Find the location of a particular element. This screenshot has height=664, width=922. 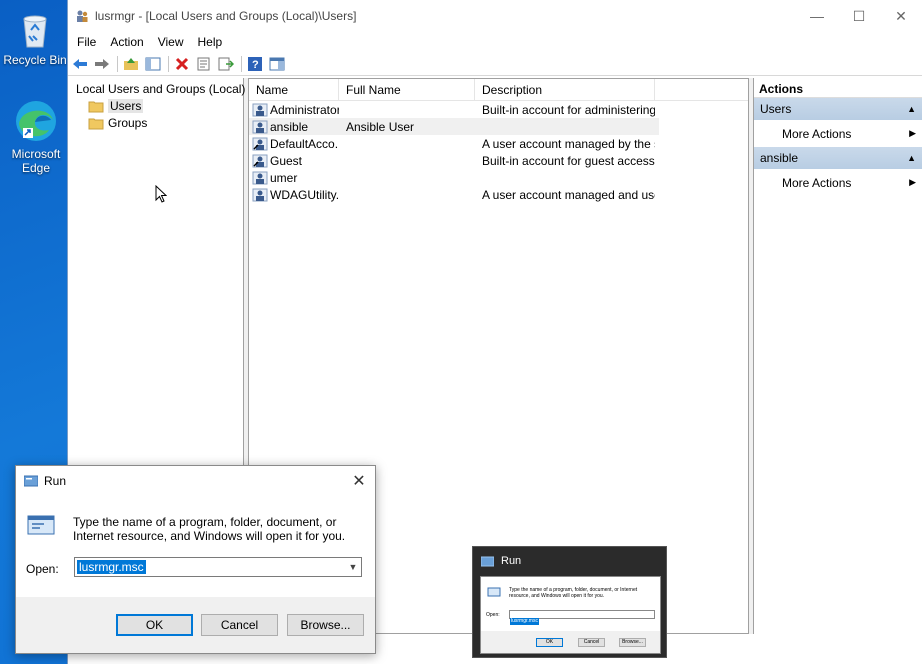

list-header: Name Full Name Description is located at coordinates (498, 90).